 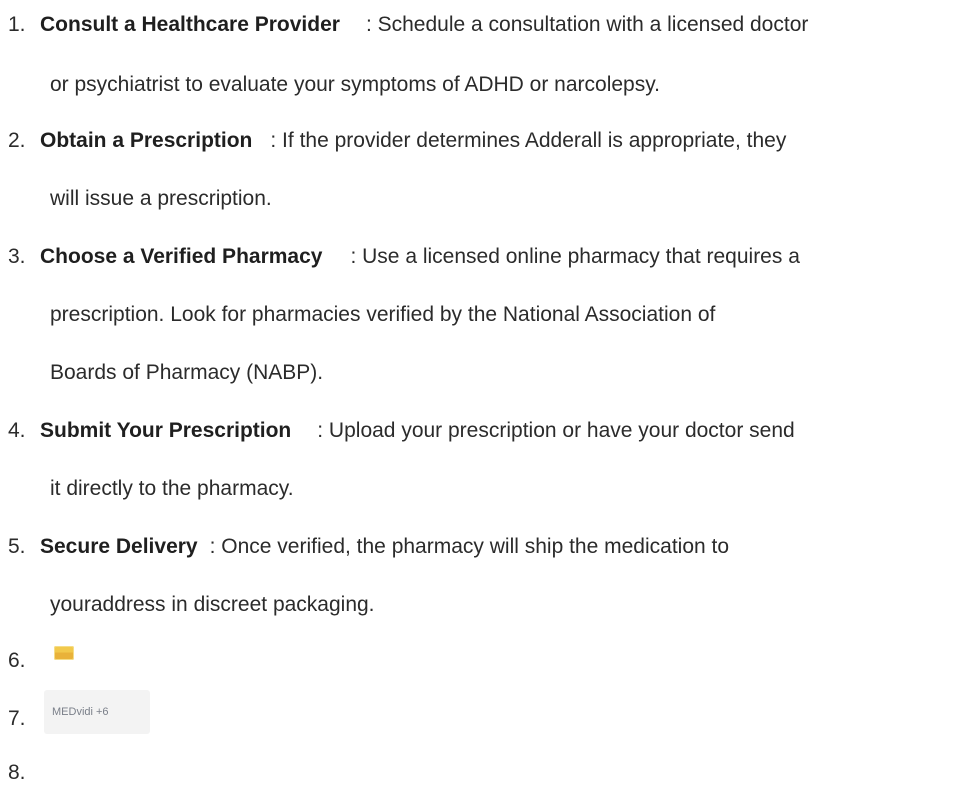 I want to click on item-number: 8., so click(x=17, y=772).